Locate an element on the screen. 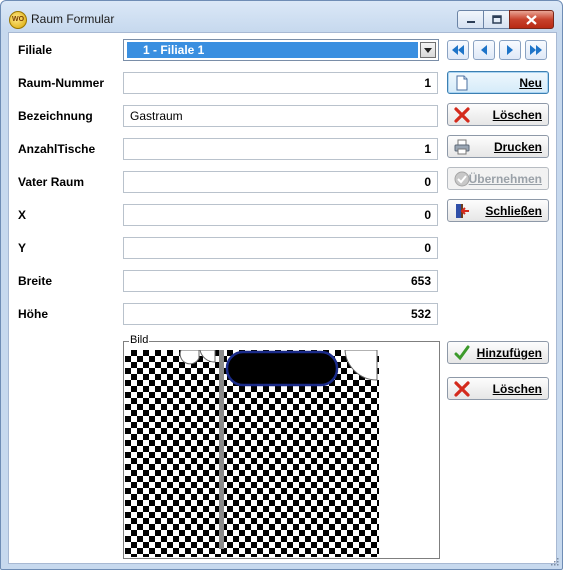  y-field: 0 is located at coordinates (280, 248).